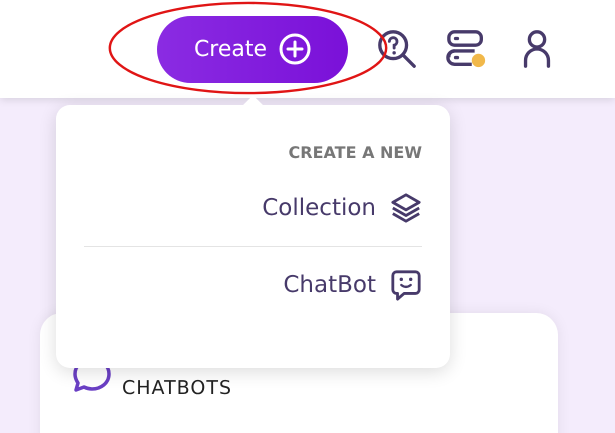  What do you see at coordinates (253, 208) in the screenshot?
I see `menu-item: Collection` at bounding box center [253, 208].